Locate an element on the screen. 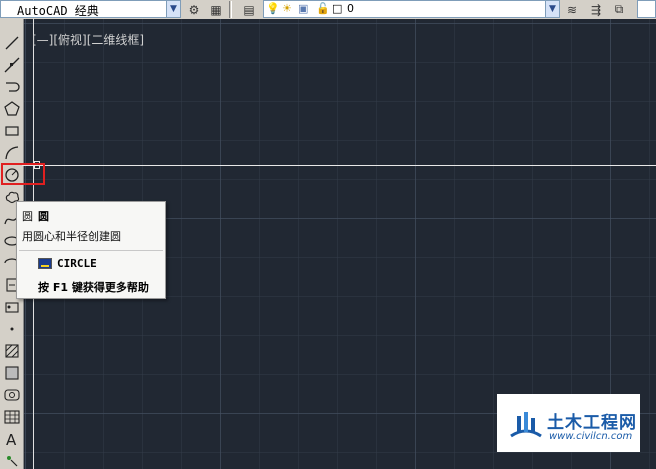  polygon-icon is located at coordinates (12, 109).